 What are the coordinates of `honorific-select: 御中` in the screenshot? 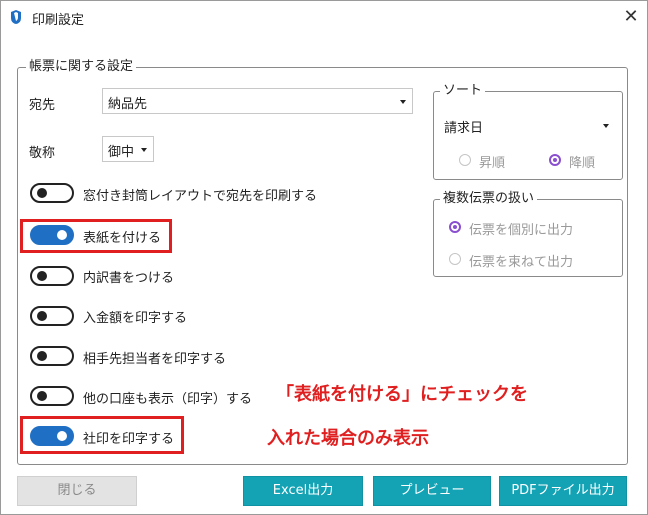 It's located at (128, 149).